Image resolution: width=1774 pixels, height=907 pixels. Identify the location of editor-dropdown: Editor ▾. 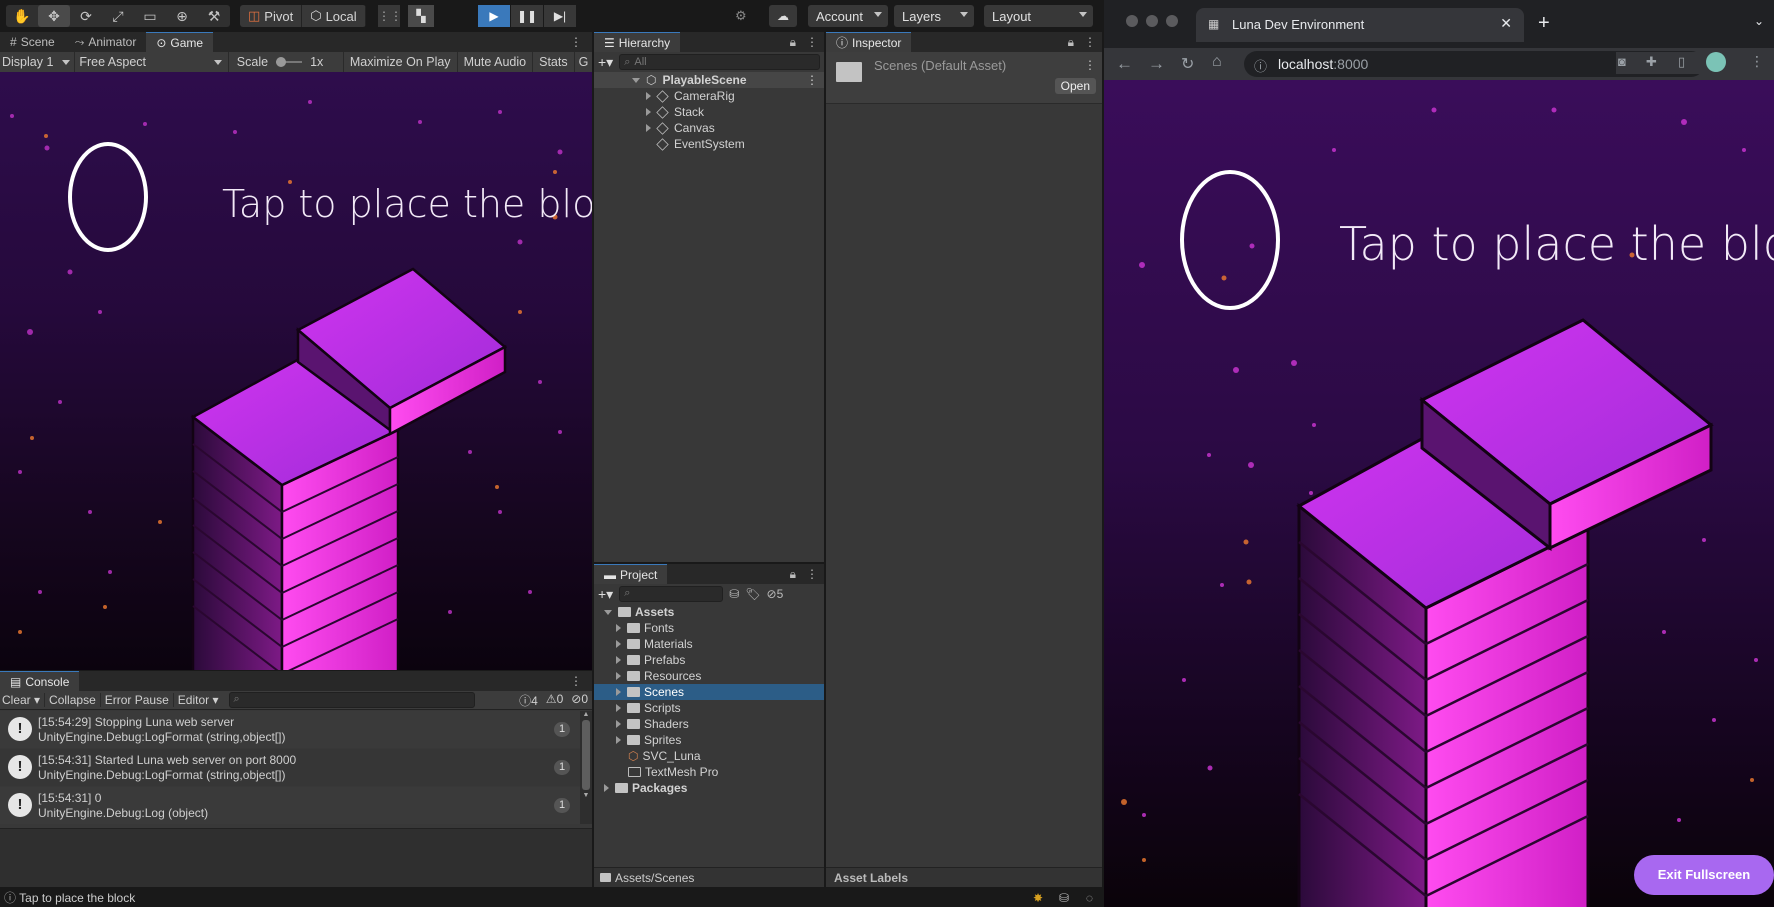
(198, 700).